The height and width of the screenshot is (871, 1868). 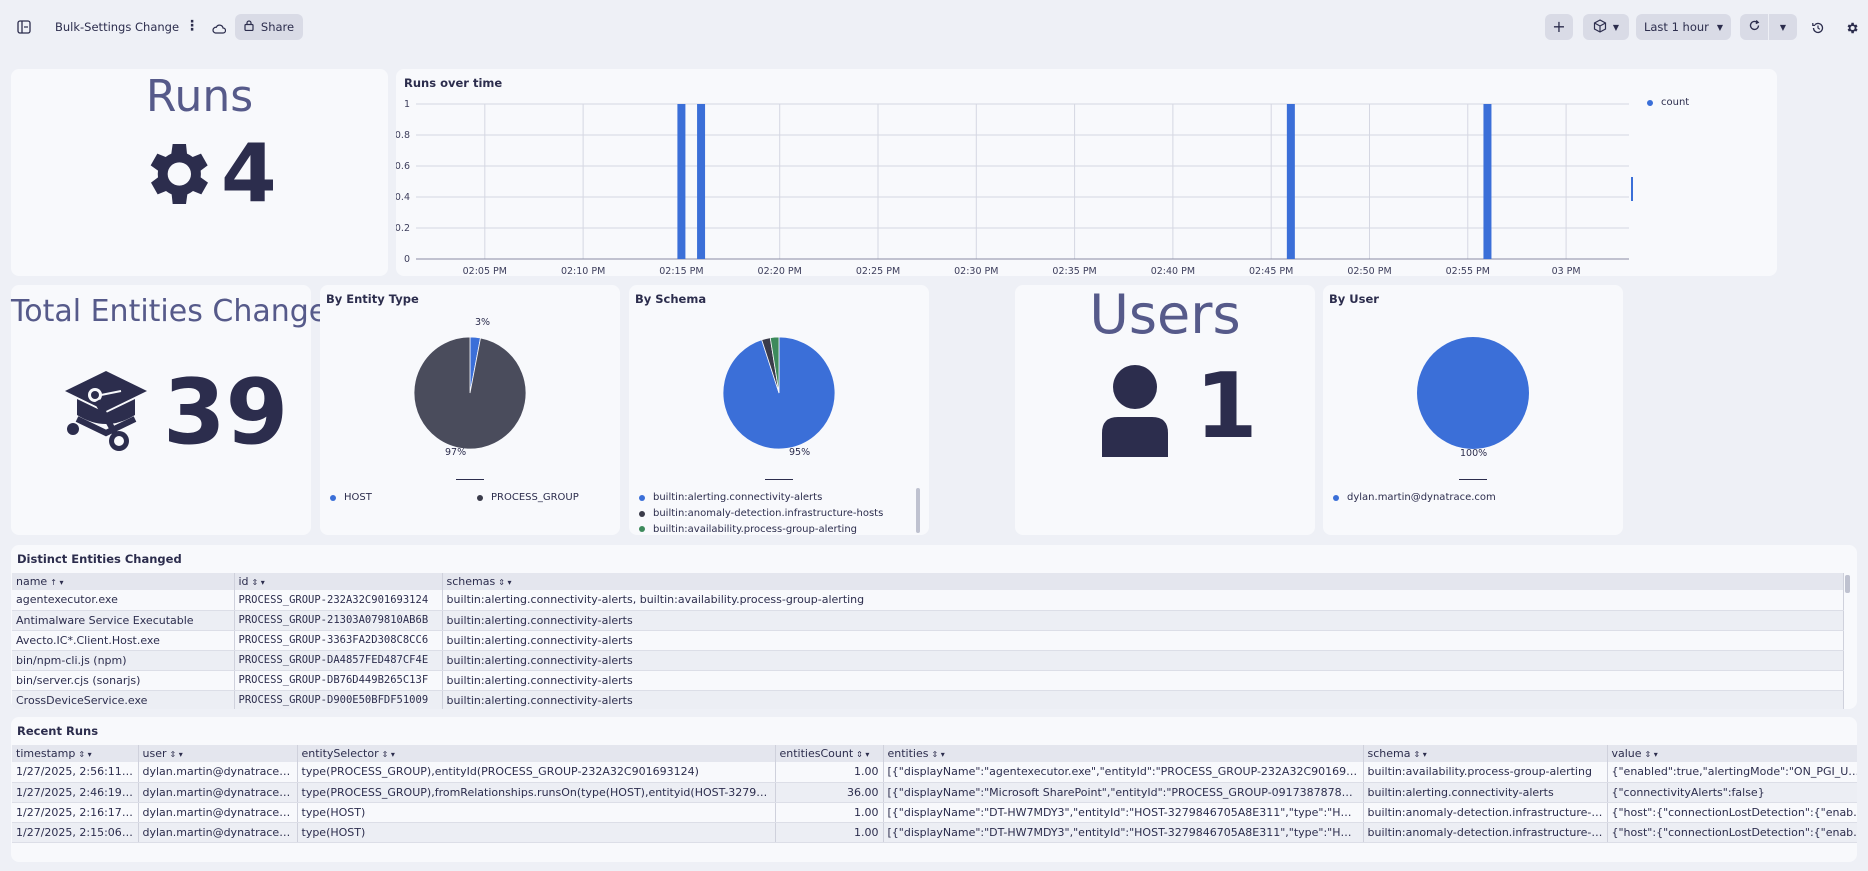 I want to click on cell-id: PROCESS_GROUP-232A32C901693124, so click(x=338, y=600).